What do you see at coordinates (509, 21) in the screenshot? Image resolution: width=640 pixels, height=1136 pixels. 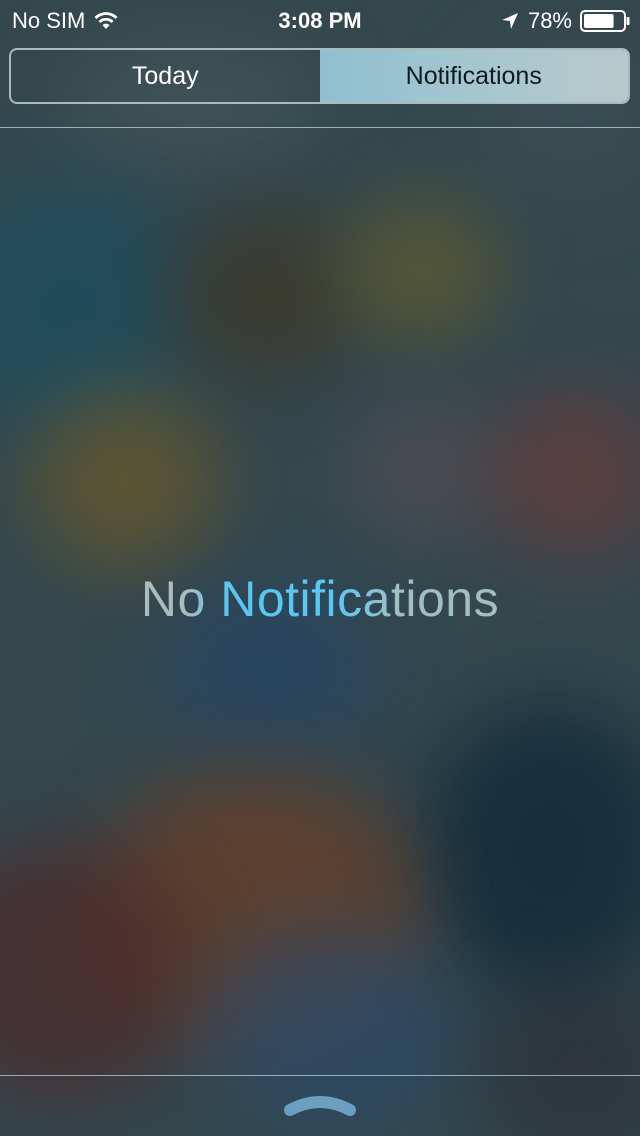 I see `location-arrow-icon` at bounding box center [509, 21].